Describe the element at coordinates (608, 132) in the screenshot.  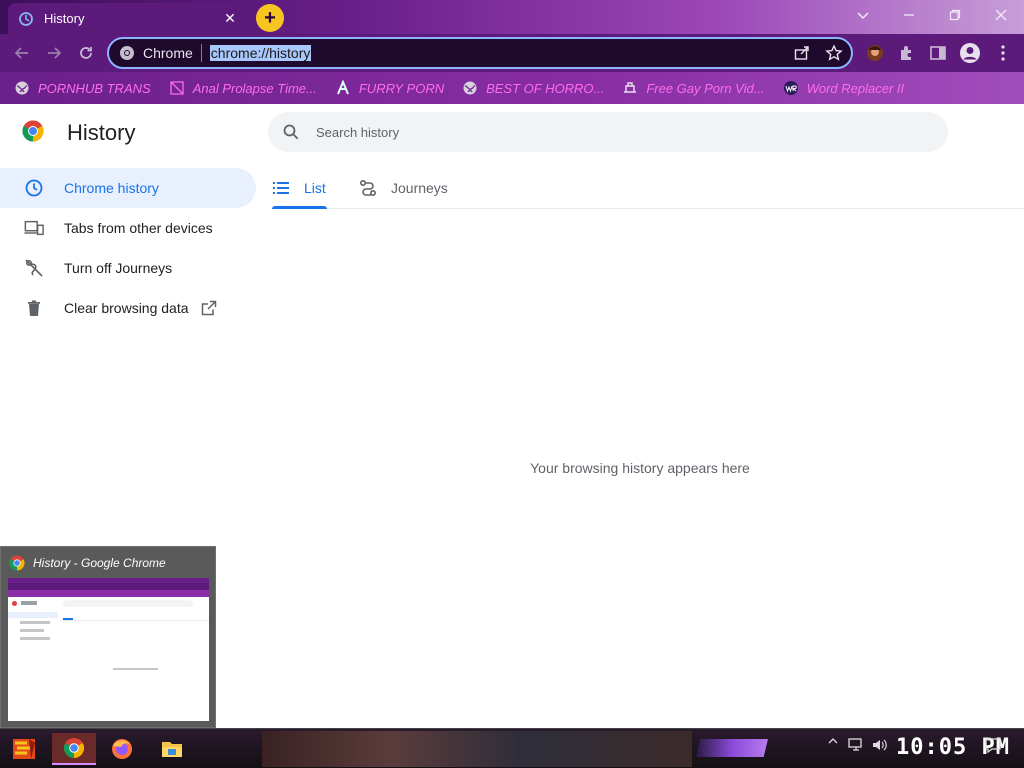
I see `search-history-field: Search history` at that location.